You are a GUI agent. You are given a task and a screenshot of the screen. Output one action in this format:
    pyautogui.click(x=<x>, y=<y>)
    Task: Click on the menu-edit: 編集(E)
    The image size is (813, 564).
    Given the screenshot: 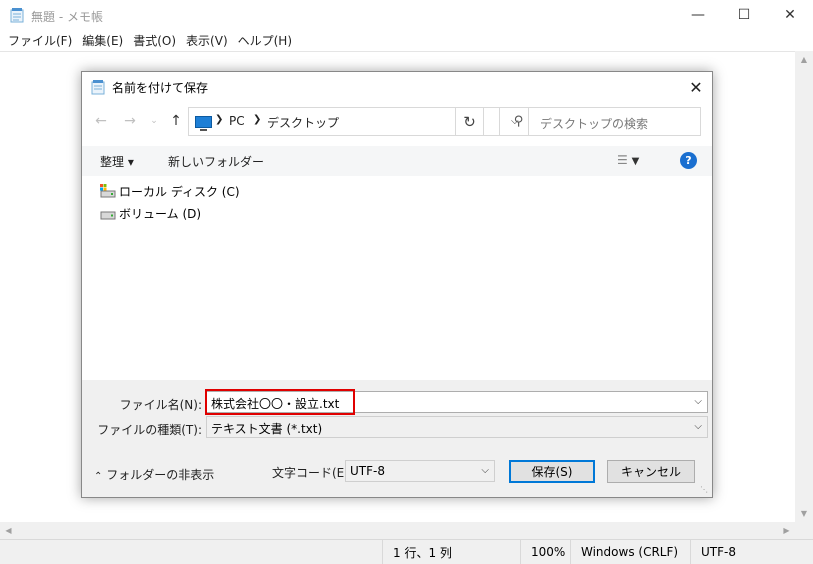 What is the action you would take?
    pyautogui.click(x=102, y=40)
    